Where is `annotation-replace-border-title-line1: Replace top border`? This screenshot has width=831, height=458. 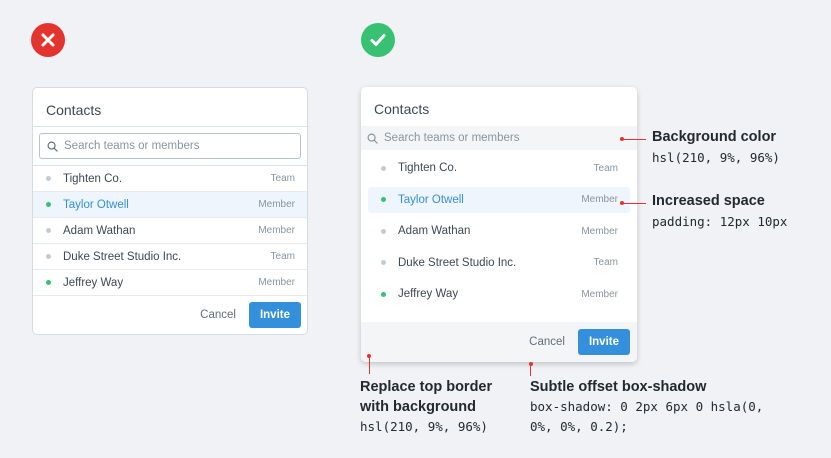
annotation-replace-border-title-line1: Replace top border is located at coordinates (426, 387).